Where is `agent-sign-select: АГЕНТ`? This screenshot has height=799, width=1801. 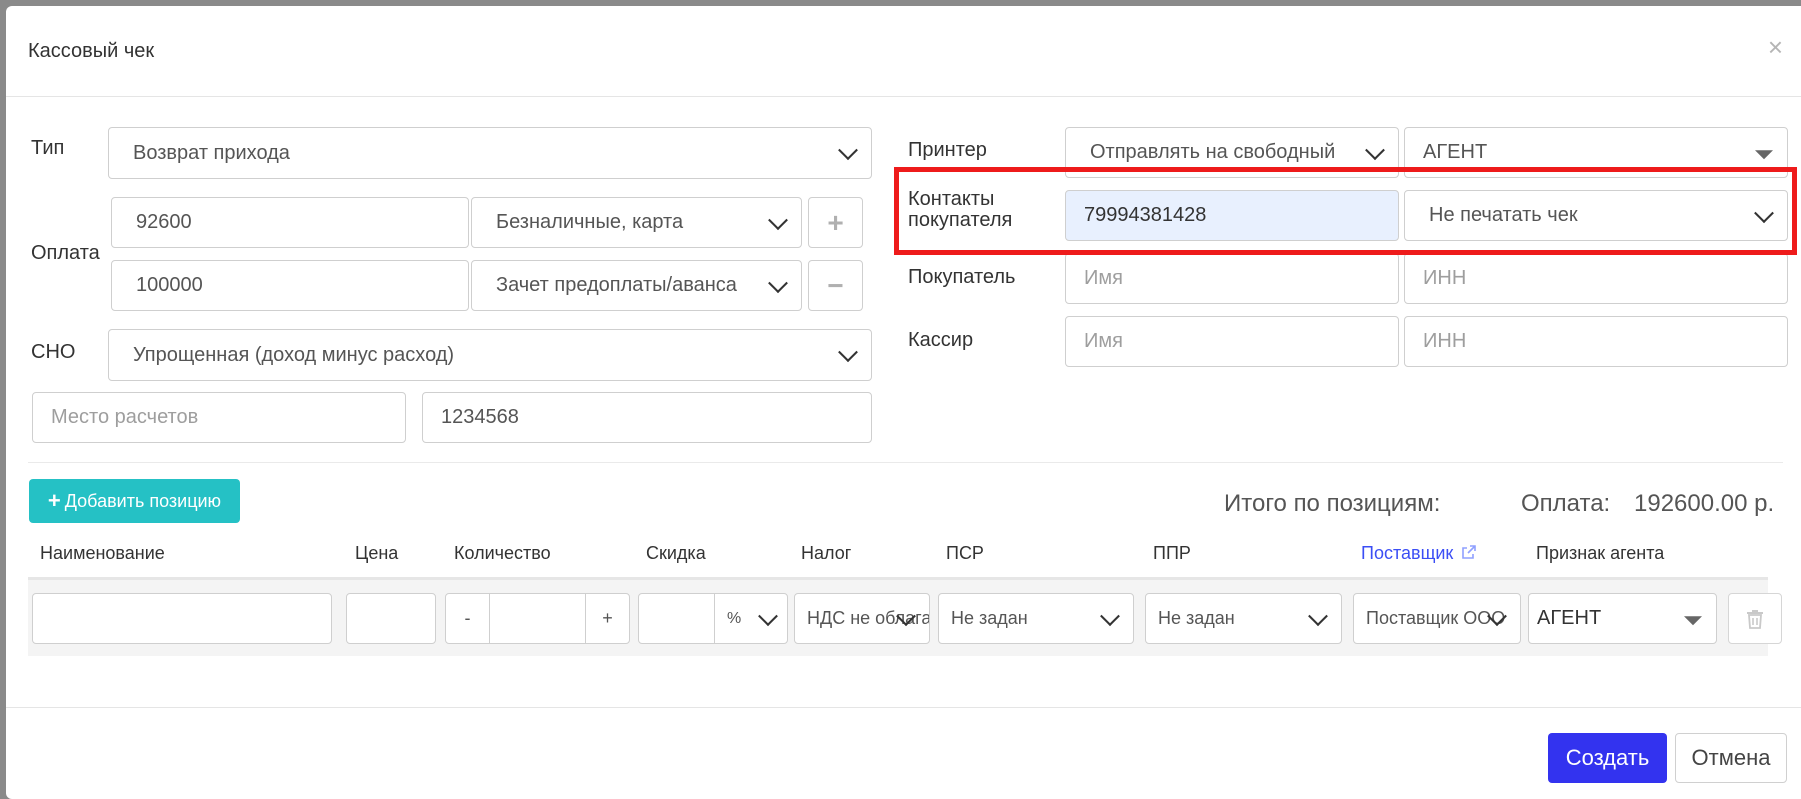
agent-sign-select: АГЕНТ is located at coordinates (1622, 618).